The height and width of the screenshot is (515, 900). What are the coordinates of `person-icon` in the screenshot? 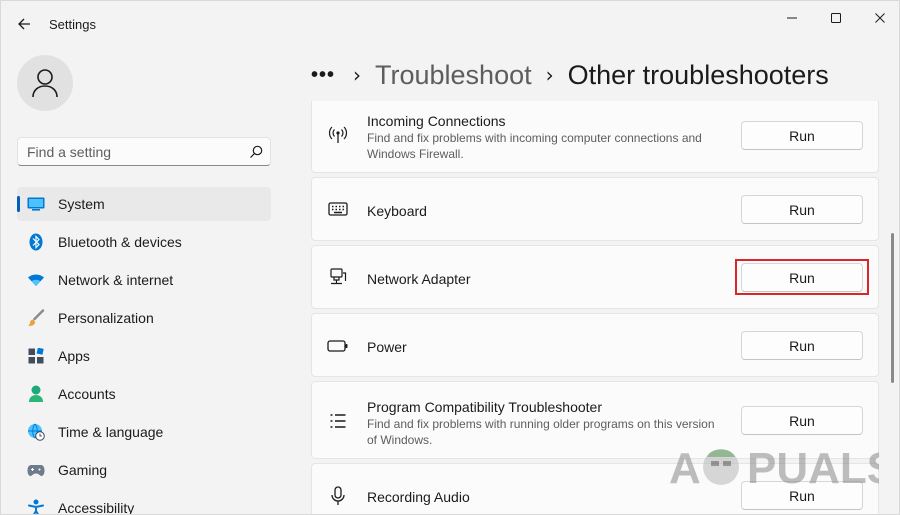 It's located at (45, 83).